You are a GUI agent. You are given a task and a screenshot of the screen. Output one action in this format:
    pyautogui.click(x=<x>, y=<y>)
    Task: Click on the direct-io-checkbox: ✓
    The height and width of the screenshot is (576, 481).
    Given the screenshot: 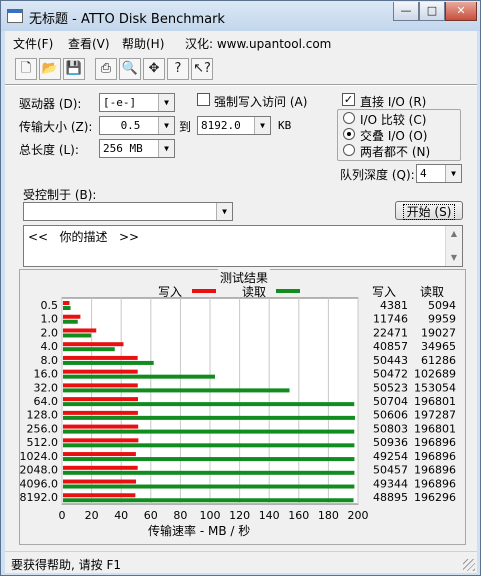 What is the action you would take?
    pyautogui.click(x=348, y=99)
    